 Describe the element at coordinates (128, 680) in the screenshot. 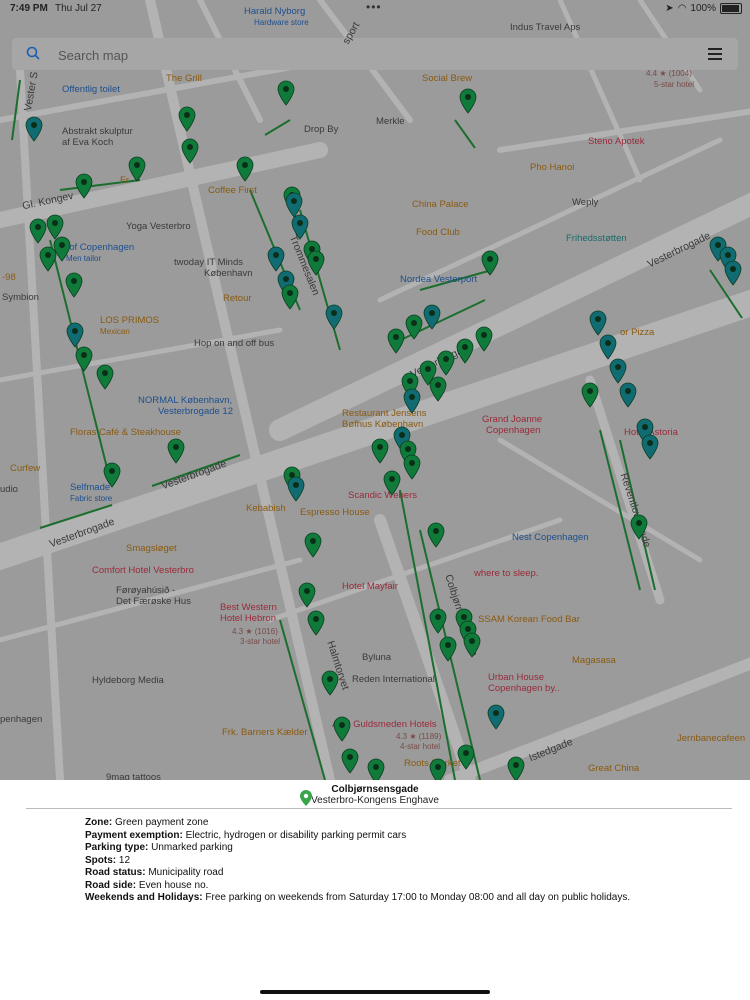

I see `poi-label: Hyldeborg Media` at that location.